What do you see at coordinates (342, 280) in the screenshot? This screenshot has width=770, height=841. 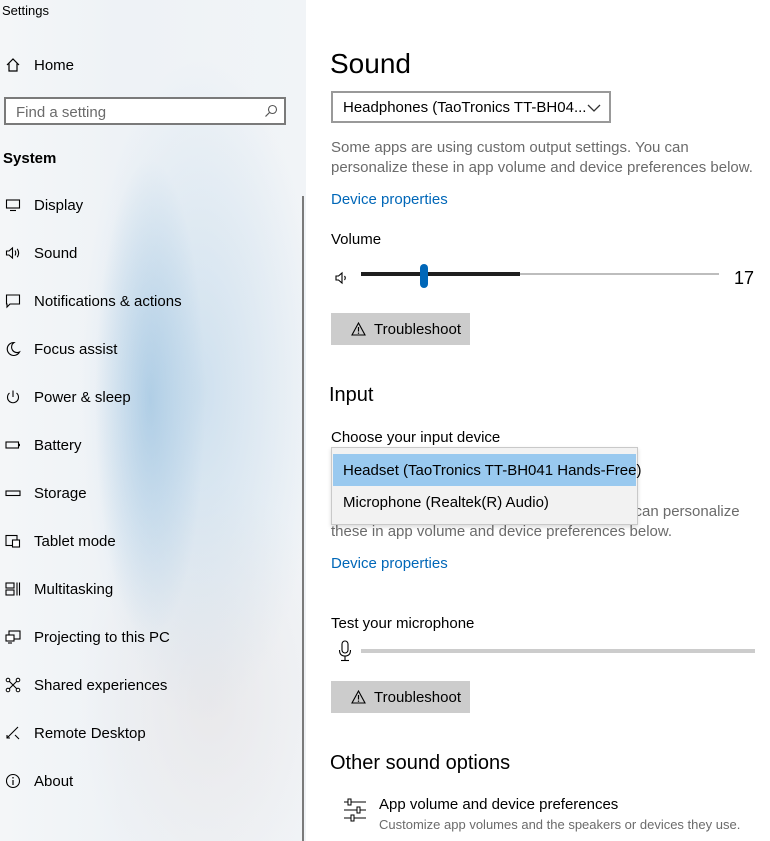 I see `volume-speaker-icon` at bounding box center [342, 280].